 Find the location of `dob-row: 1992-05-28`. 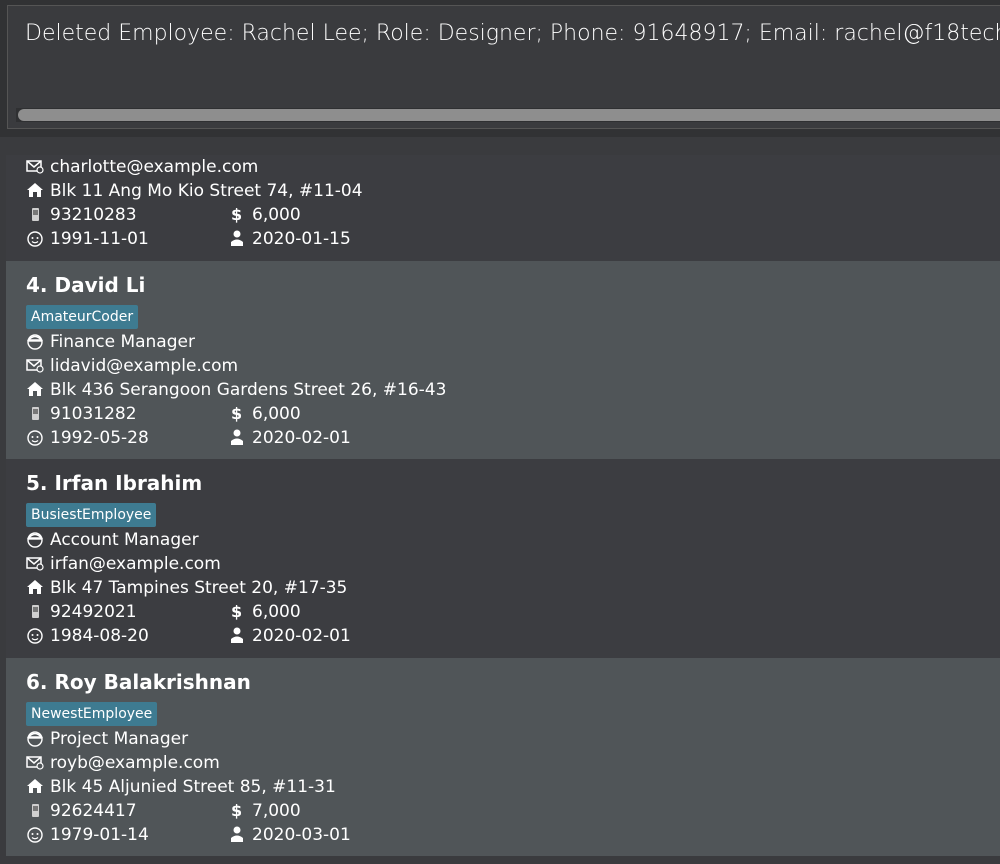

dob-row: 1992-05-28 is located at coordinates (87, 438).